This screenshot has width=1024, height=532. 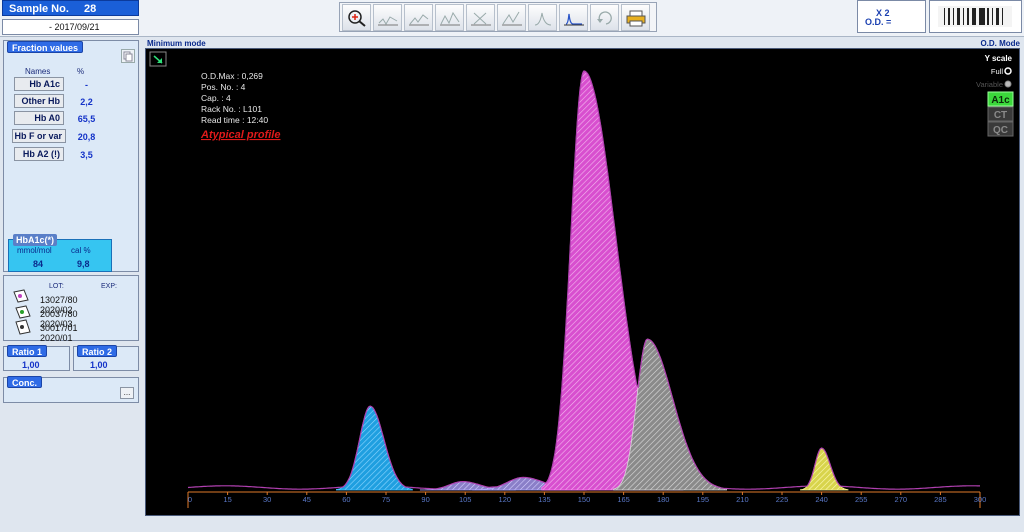 What do you see at coordinates (635, 17) in the screenshot?
I see `print-button` at bounding box center [635, 17].